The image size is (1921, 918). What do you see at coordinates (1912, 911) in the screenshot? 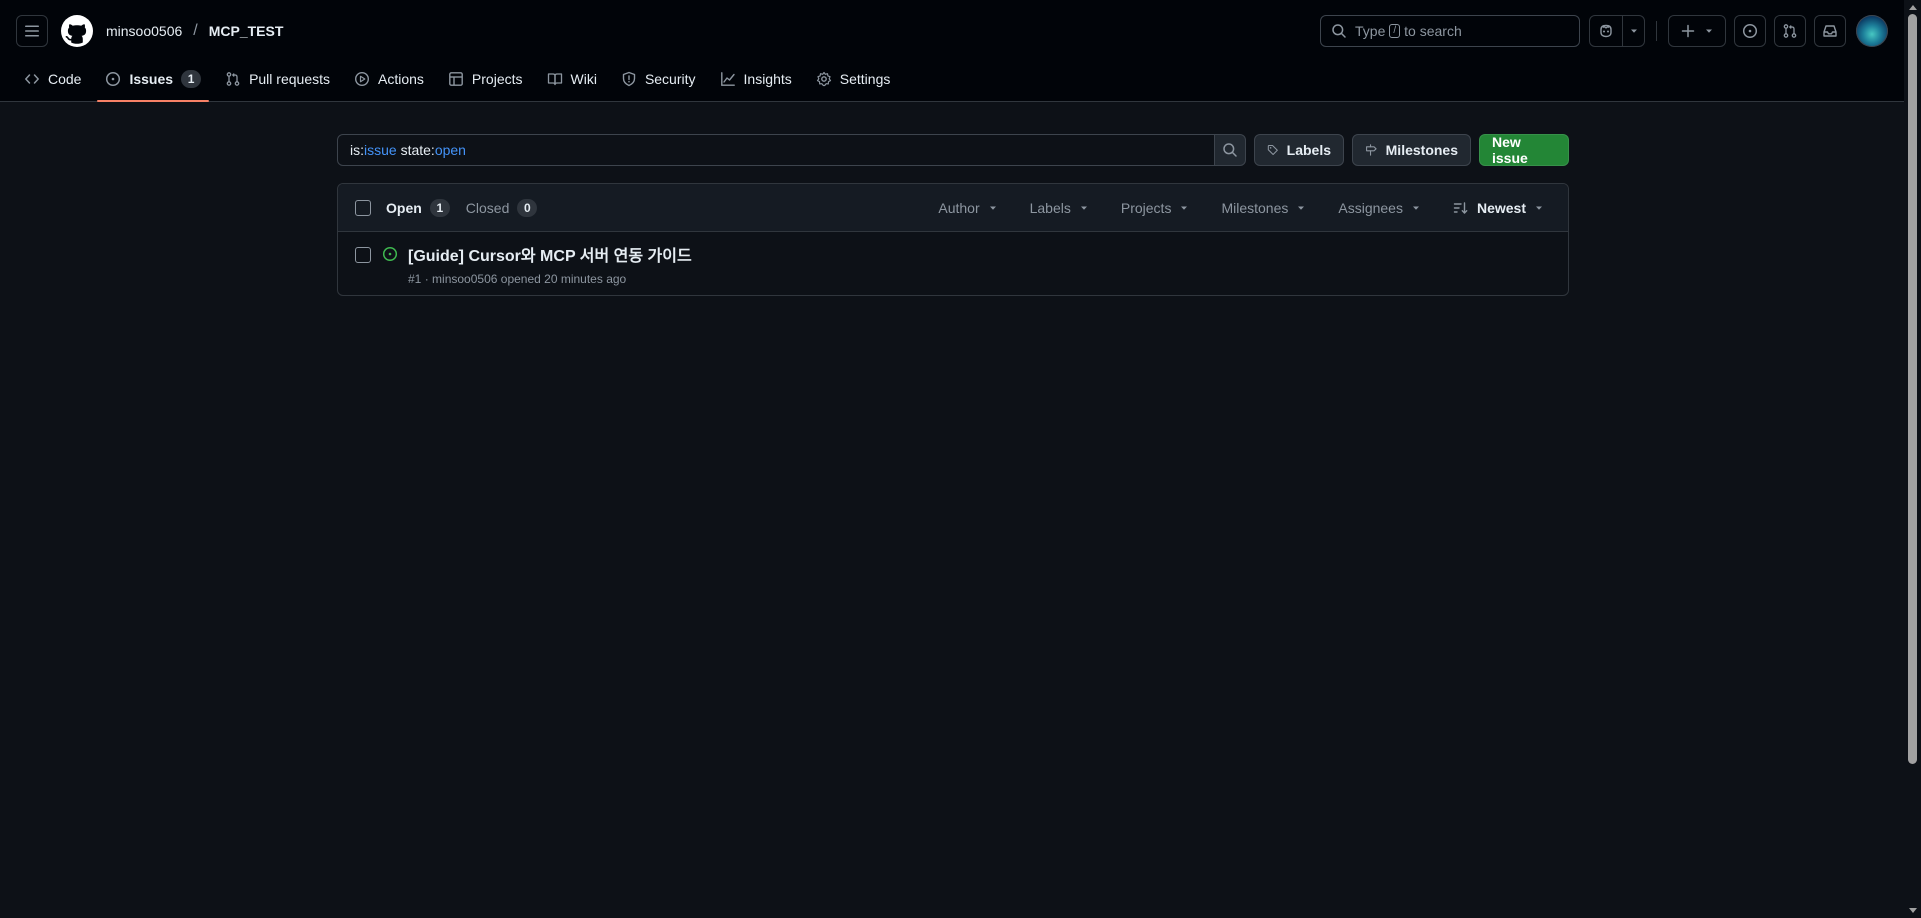
I see `scroll-down-arrow` at bounding box center [1912, 911].